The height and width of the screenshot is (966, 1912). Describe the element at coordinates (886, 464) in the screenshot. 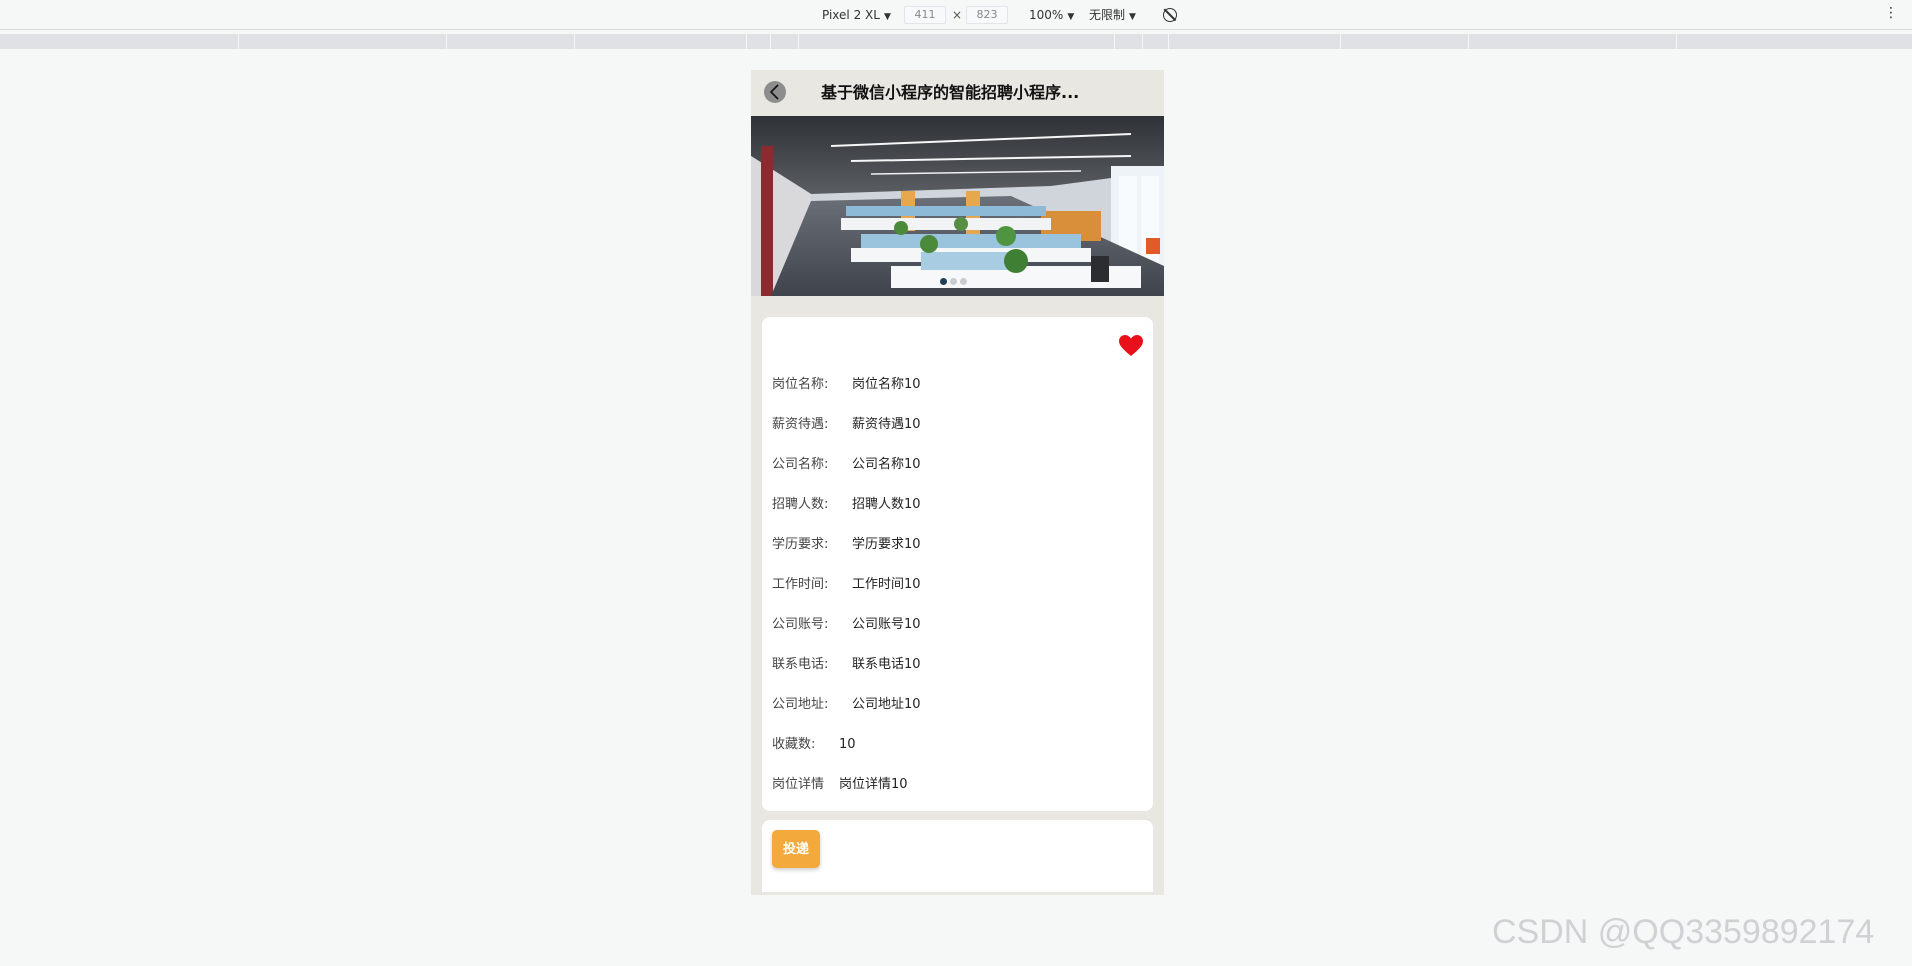

I see `detail-value: 公司名称10` at that location.